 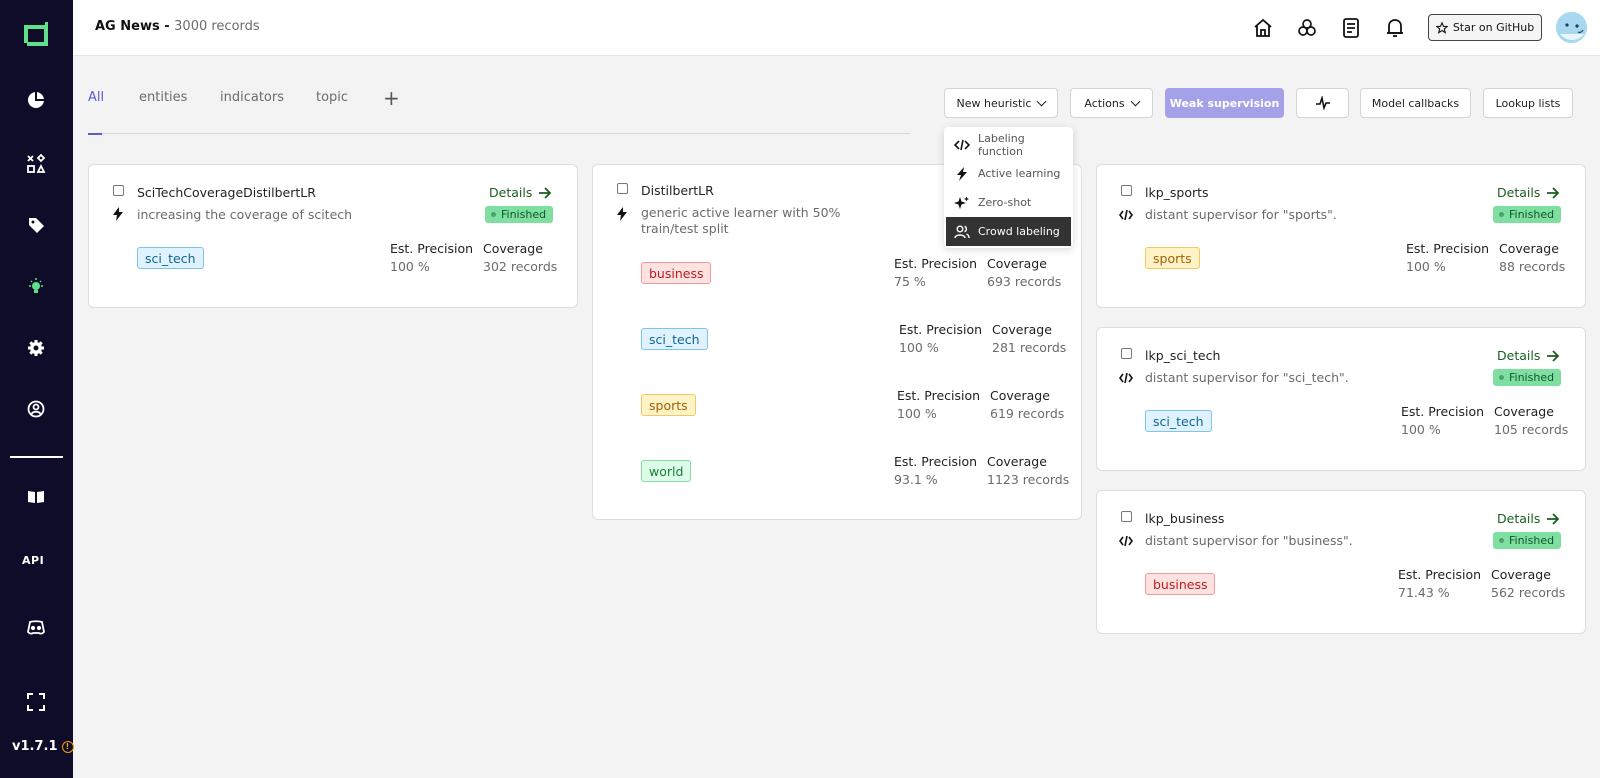 What do you see at coordinates (36, 348) in the screenshot?
I see `settings-gear-icon` at bounding box center [36, 348].